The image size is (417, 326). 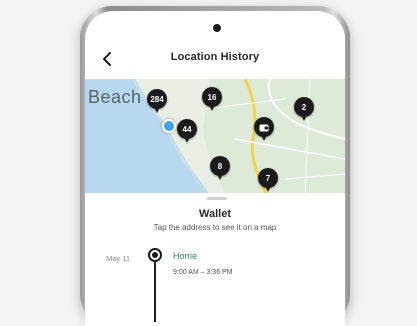 I want to click on entry-time-range: 9:00 AM – 3:36 PM, so click(x=203, y=272).